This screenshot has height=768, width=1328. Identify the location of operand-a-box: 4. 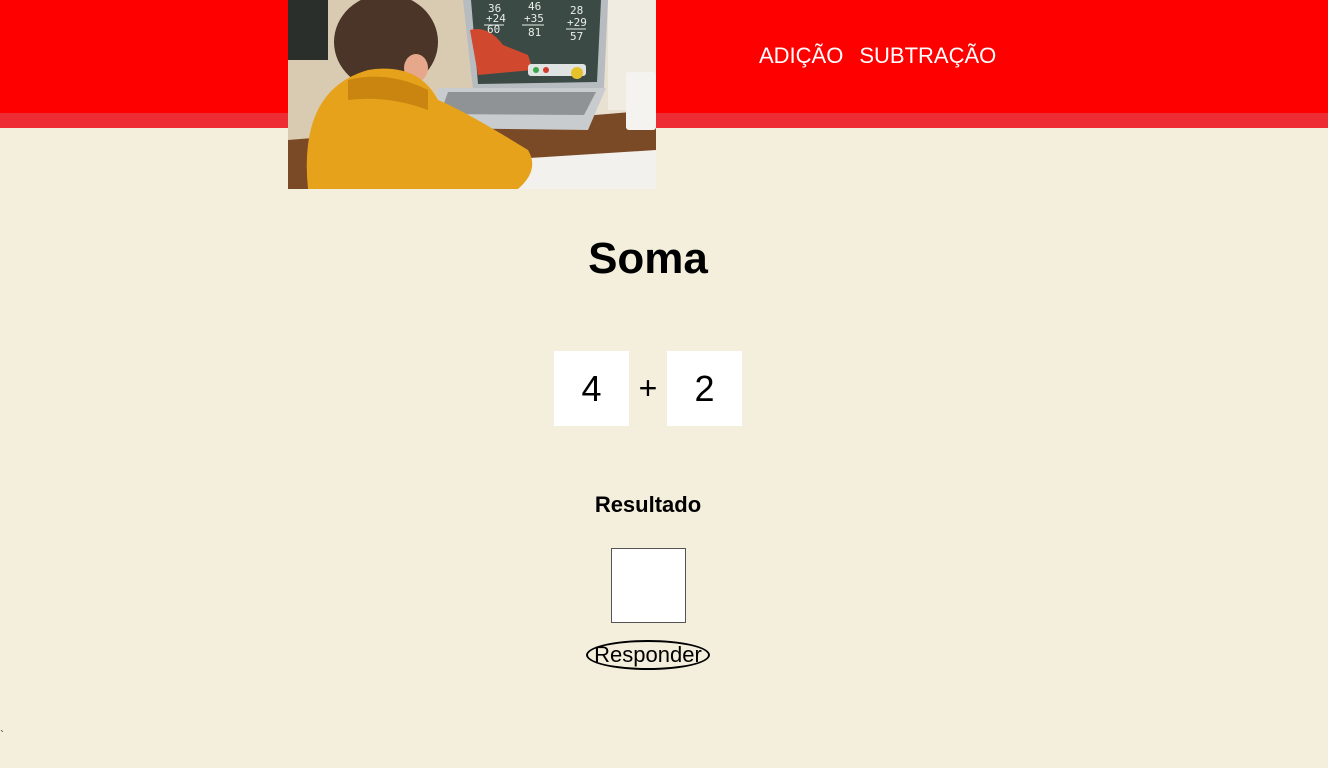
(591, 388).